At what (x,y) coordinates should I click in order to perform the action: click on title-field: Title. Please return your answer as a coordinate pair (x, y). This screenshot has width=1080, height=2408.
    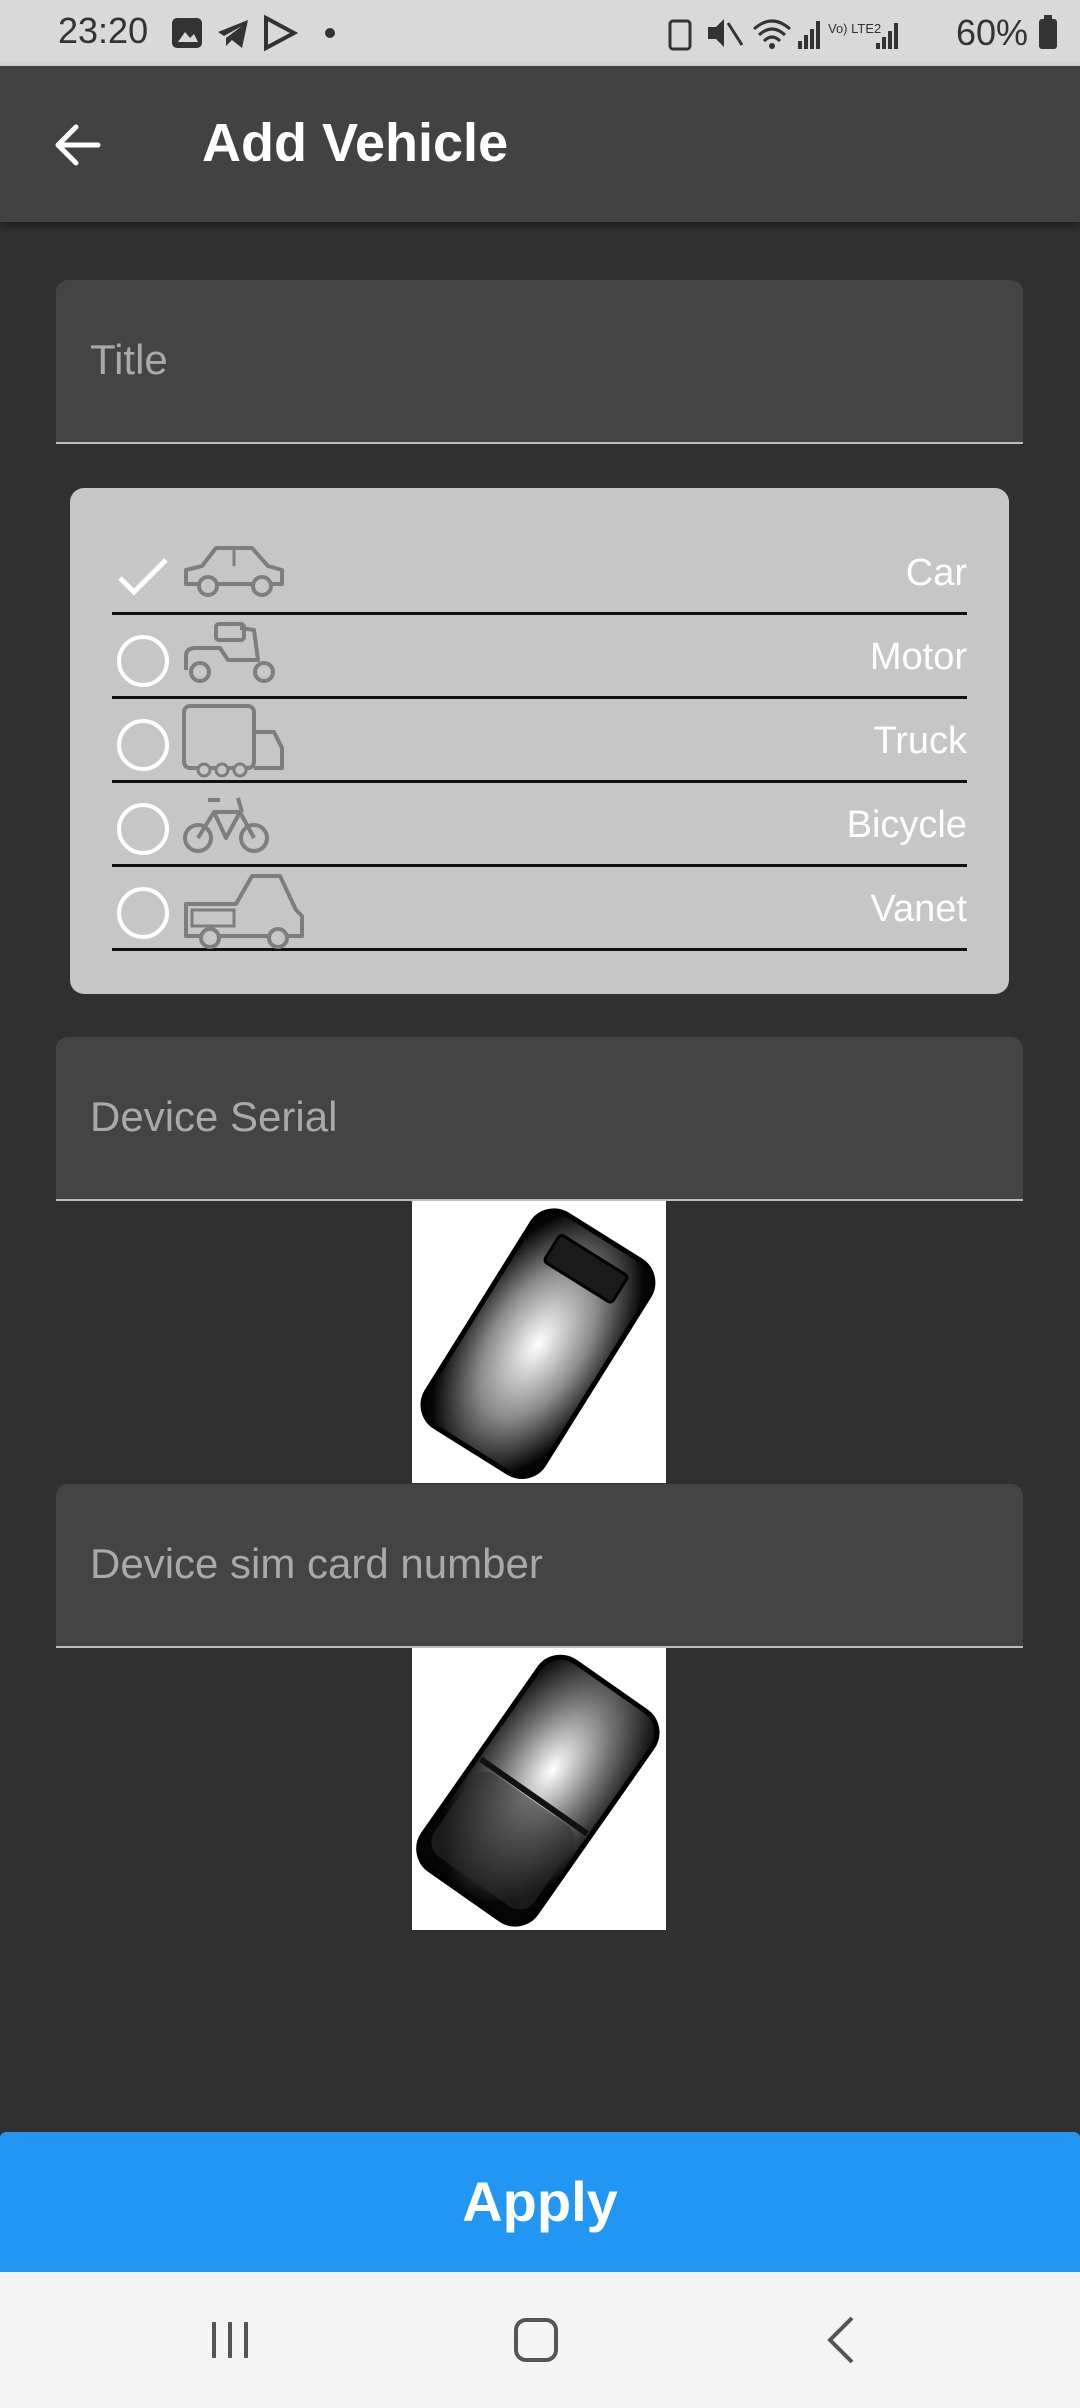
    Looking at the image, I should click on (539, 362).